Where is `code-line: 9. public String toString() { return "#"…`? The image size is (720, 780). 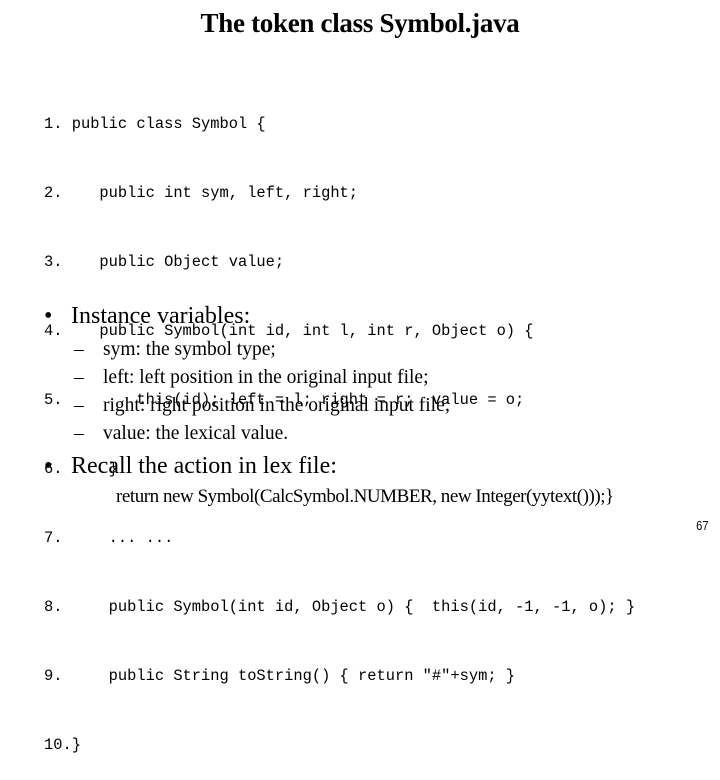 code-line: 9. public String toString() { return "#"… is located at coordinates (339, 676).